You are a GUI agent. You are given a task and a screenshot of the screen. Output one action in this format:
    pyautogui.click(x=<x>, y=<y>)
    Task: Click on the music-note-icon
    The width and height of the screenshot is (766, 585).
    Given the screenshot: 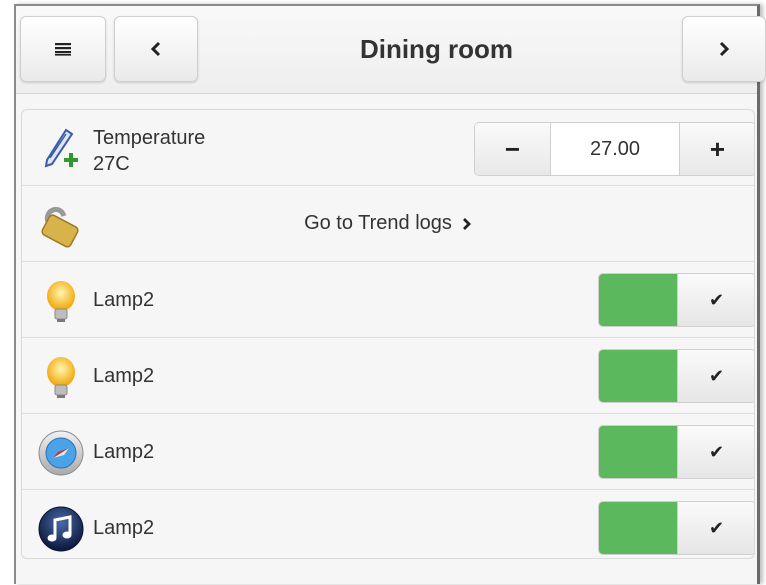 What is the action you would take?
    pyautogui.click(x=61, y=529)
    